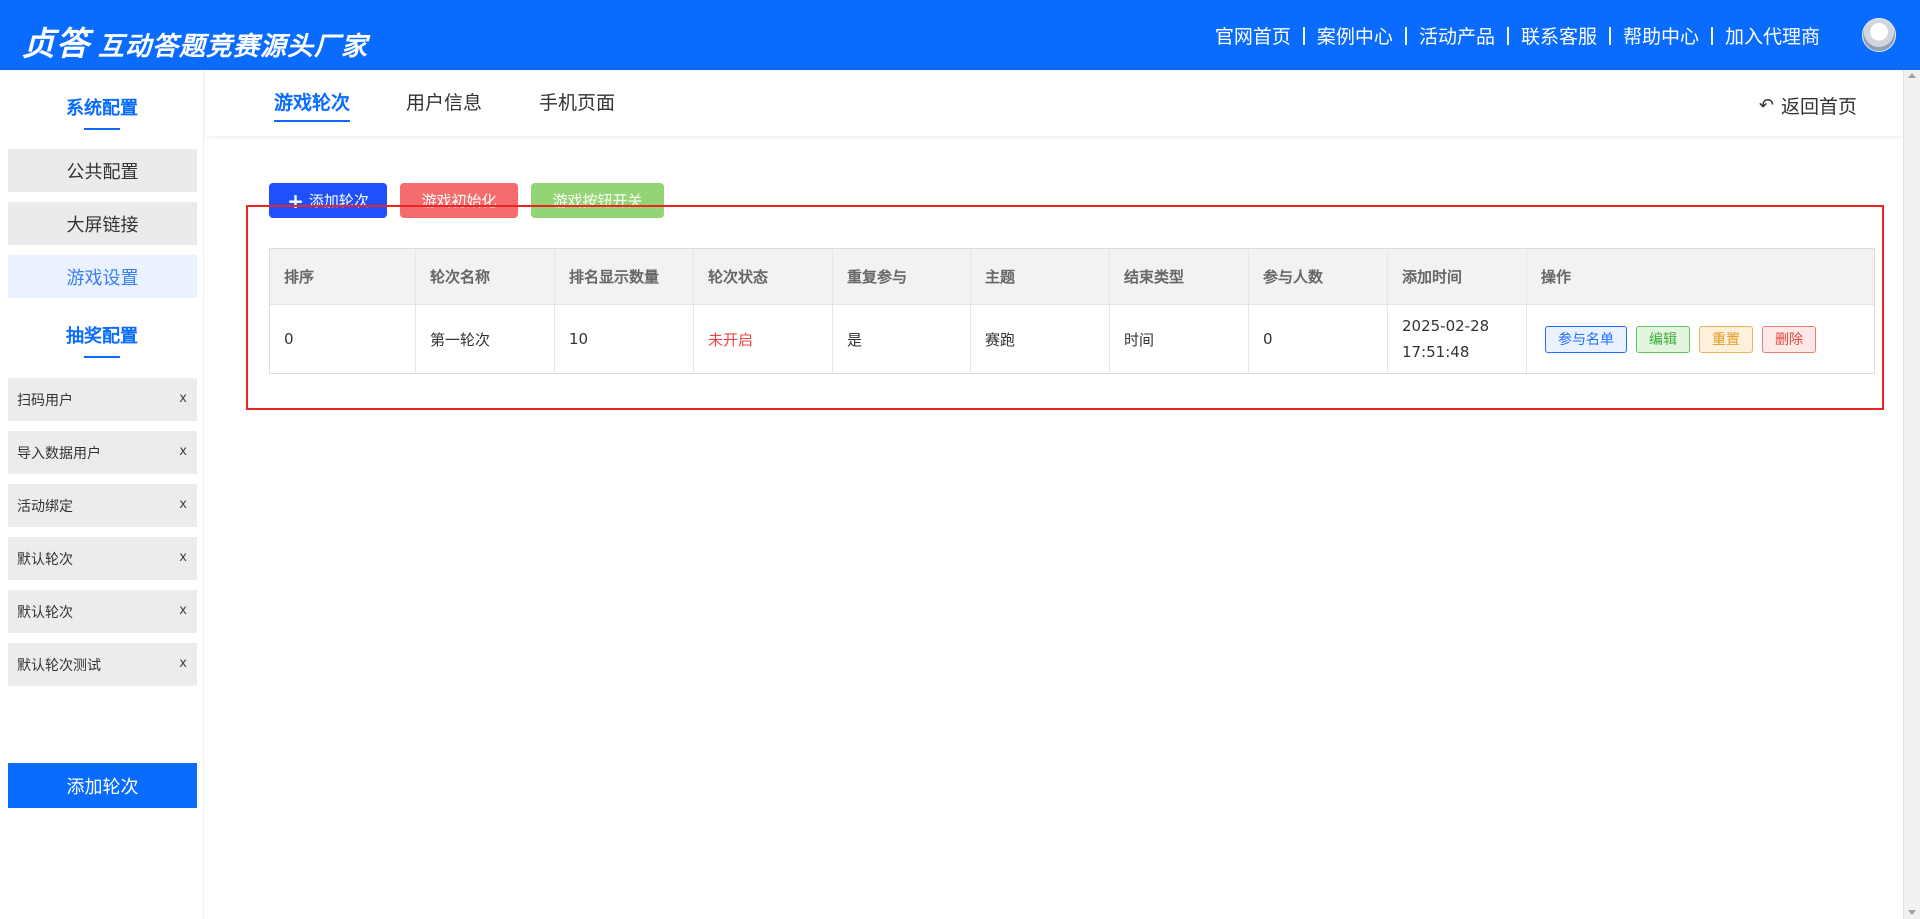  What do you see at coordinates (295, 200) in the screenshot?
I see `plus-icon: +` at bounding box center [295, 200].